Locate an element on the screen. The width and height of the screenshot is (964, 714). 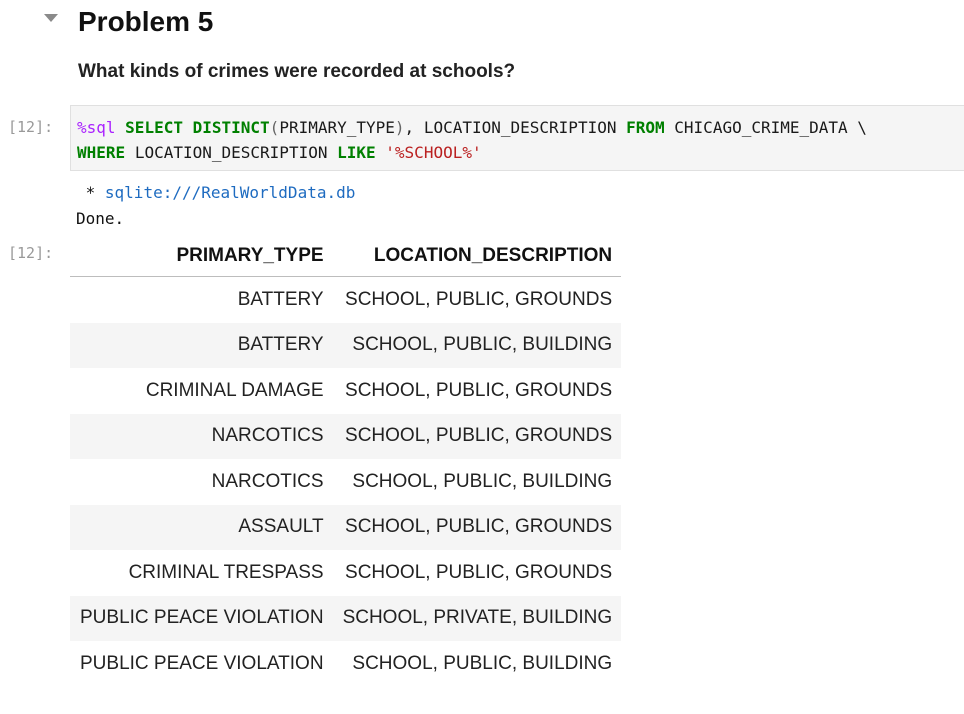
collapse-heading-icon is located at coordinates (51, 18).